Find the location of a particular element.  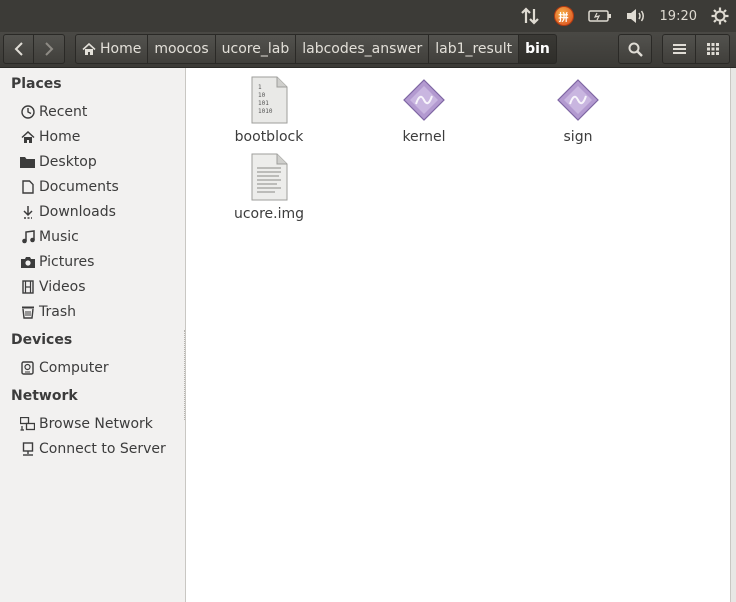

sidebar-item-label: Connect to Server is located at coordinates (102, 449).